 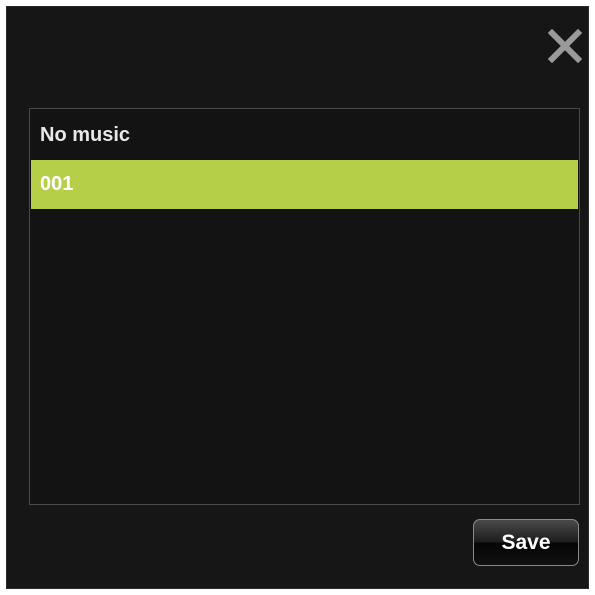 What do you see at coordinates (304, 135) in the screenshot?
I see `list-item-no-music: No music` at bounding box center [304, 135].